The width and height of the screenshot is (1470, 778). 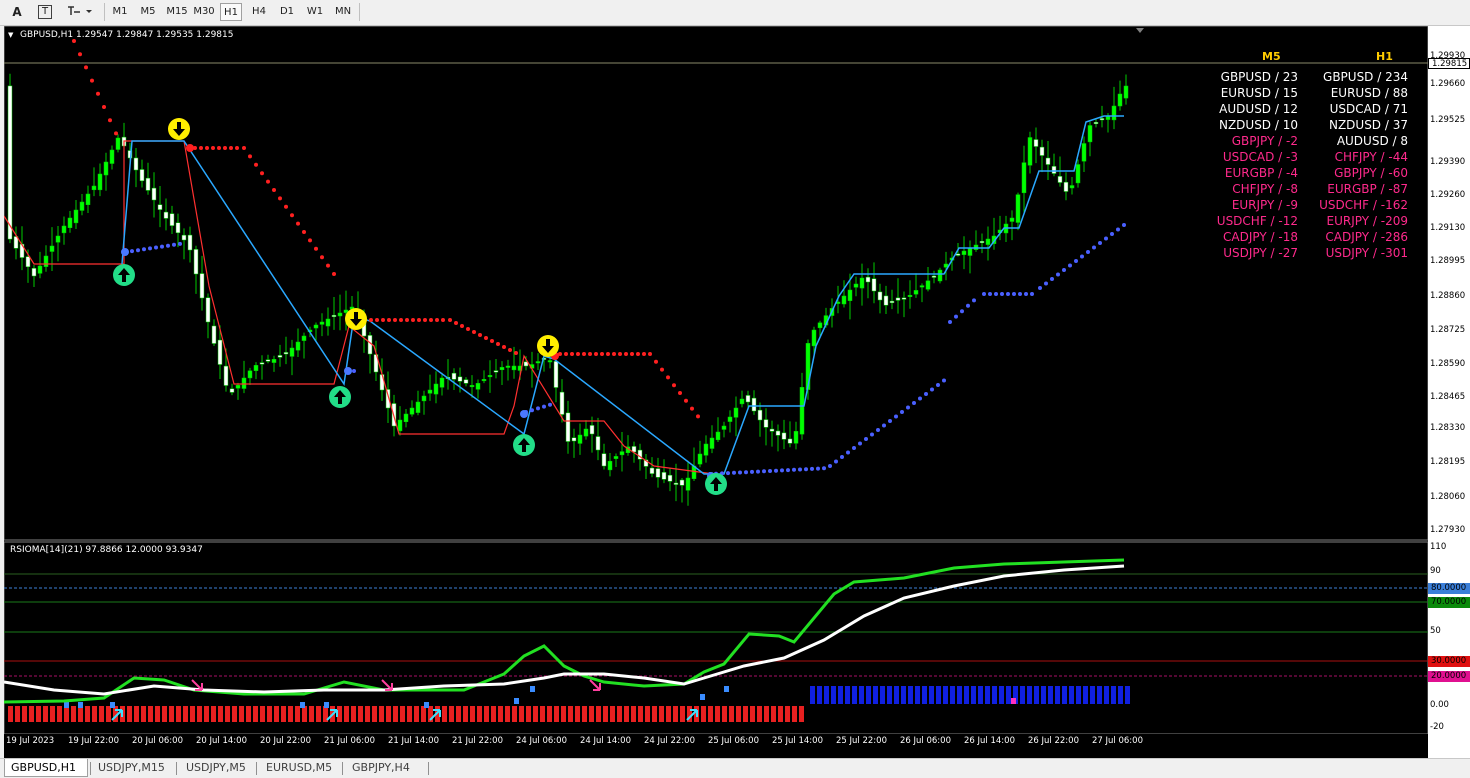 I want to click on strength-m5-row: EURGBP / -4, so click(x=1261, y=173).